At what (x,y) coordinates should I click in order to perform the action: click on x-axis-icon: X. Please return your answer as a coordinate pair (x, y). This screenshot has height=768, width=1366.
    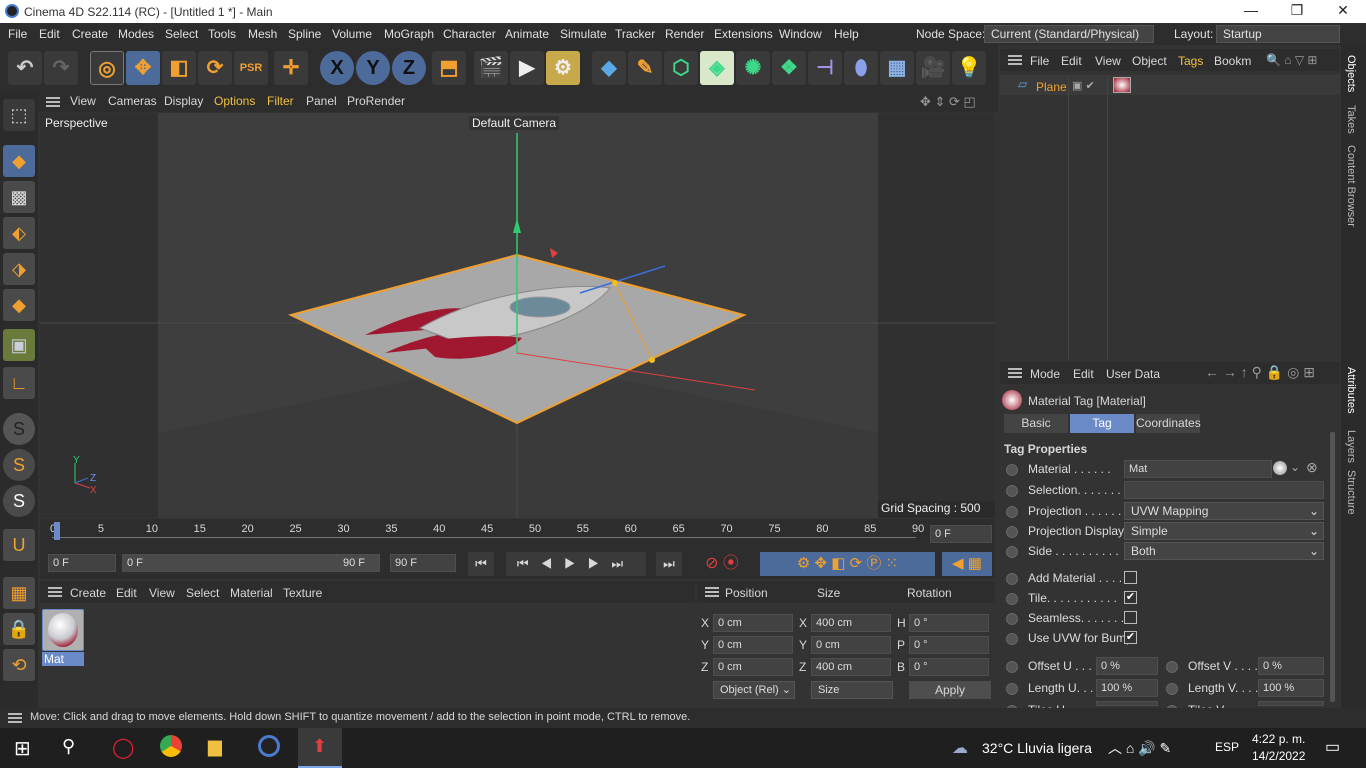
    Looking at the image, I should click on (337, 68).